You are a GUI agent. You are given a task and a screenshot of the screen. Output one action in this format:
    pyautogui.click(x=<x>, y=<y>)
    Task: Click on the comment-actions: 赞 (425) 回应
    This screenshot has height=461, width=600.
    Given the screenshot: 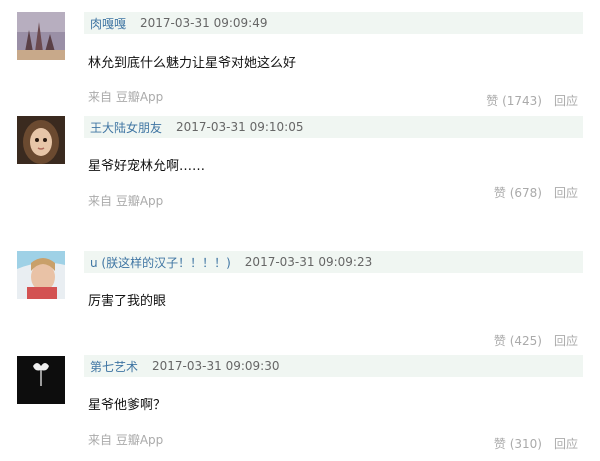 What is the action you would take?
    pyautogui.click(x=536, y=340)
    